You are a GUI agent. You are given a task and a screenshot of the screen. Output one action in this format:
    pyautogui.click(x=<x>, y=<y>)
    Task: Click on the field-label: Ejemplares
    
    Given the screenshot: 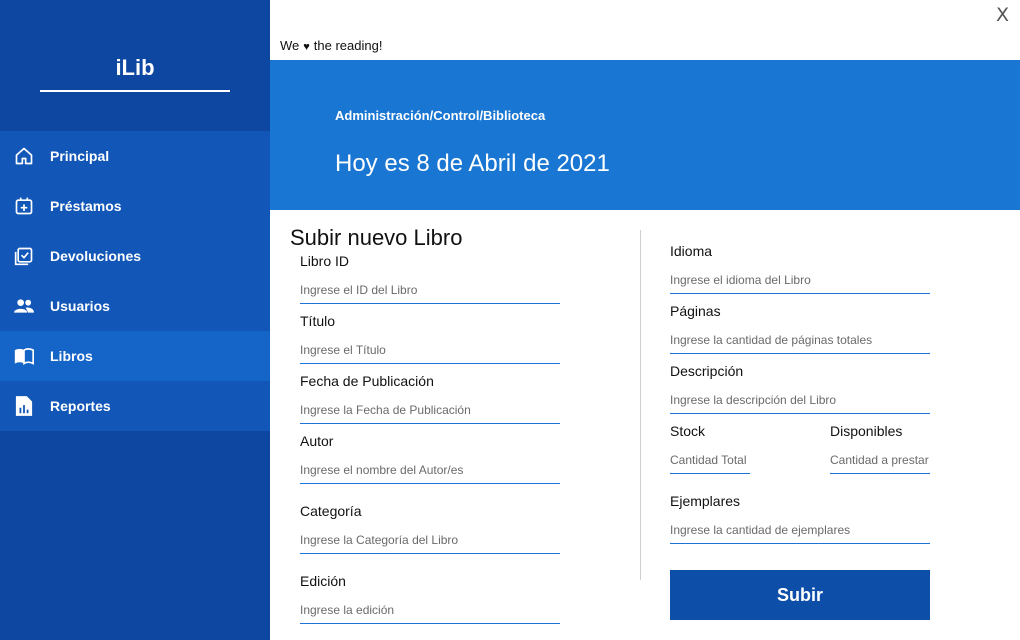 What is the action you would take?
    pyautogui.click(x=705, y=501)
    